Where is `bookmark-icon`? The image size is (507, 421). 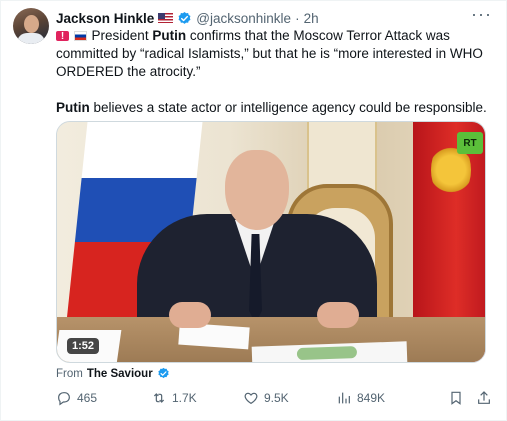 bookmark-icon is located at coordinates (456, 398).